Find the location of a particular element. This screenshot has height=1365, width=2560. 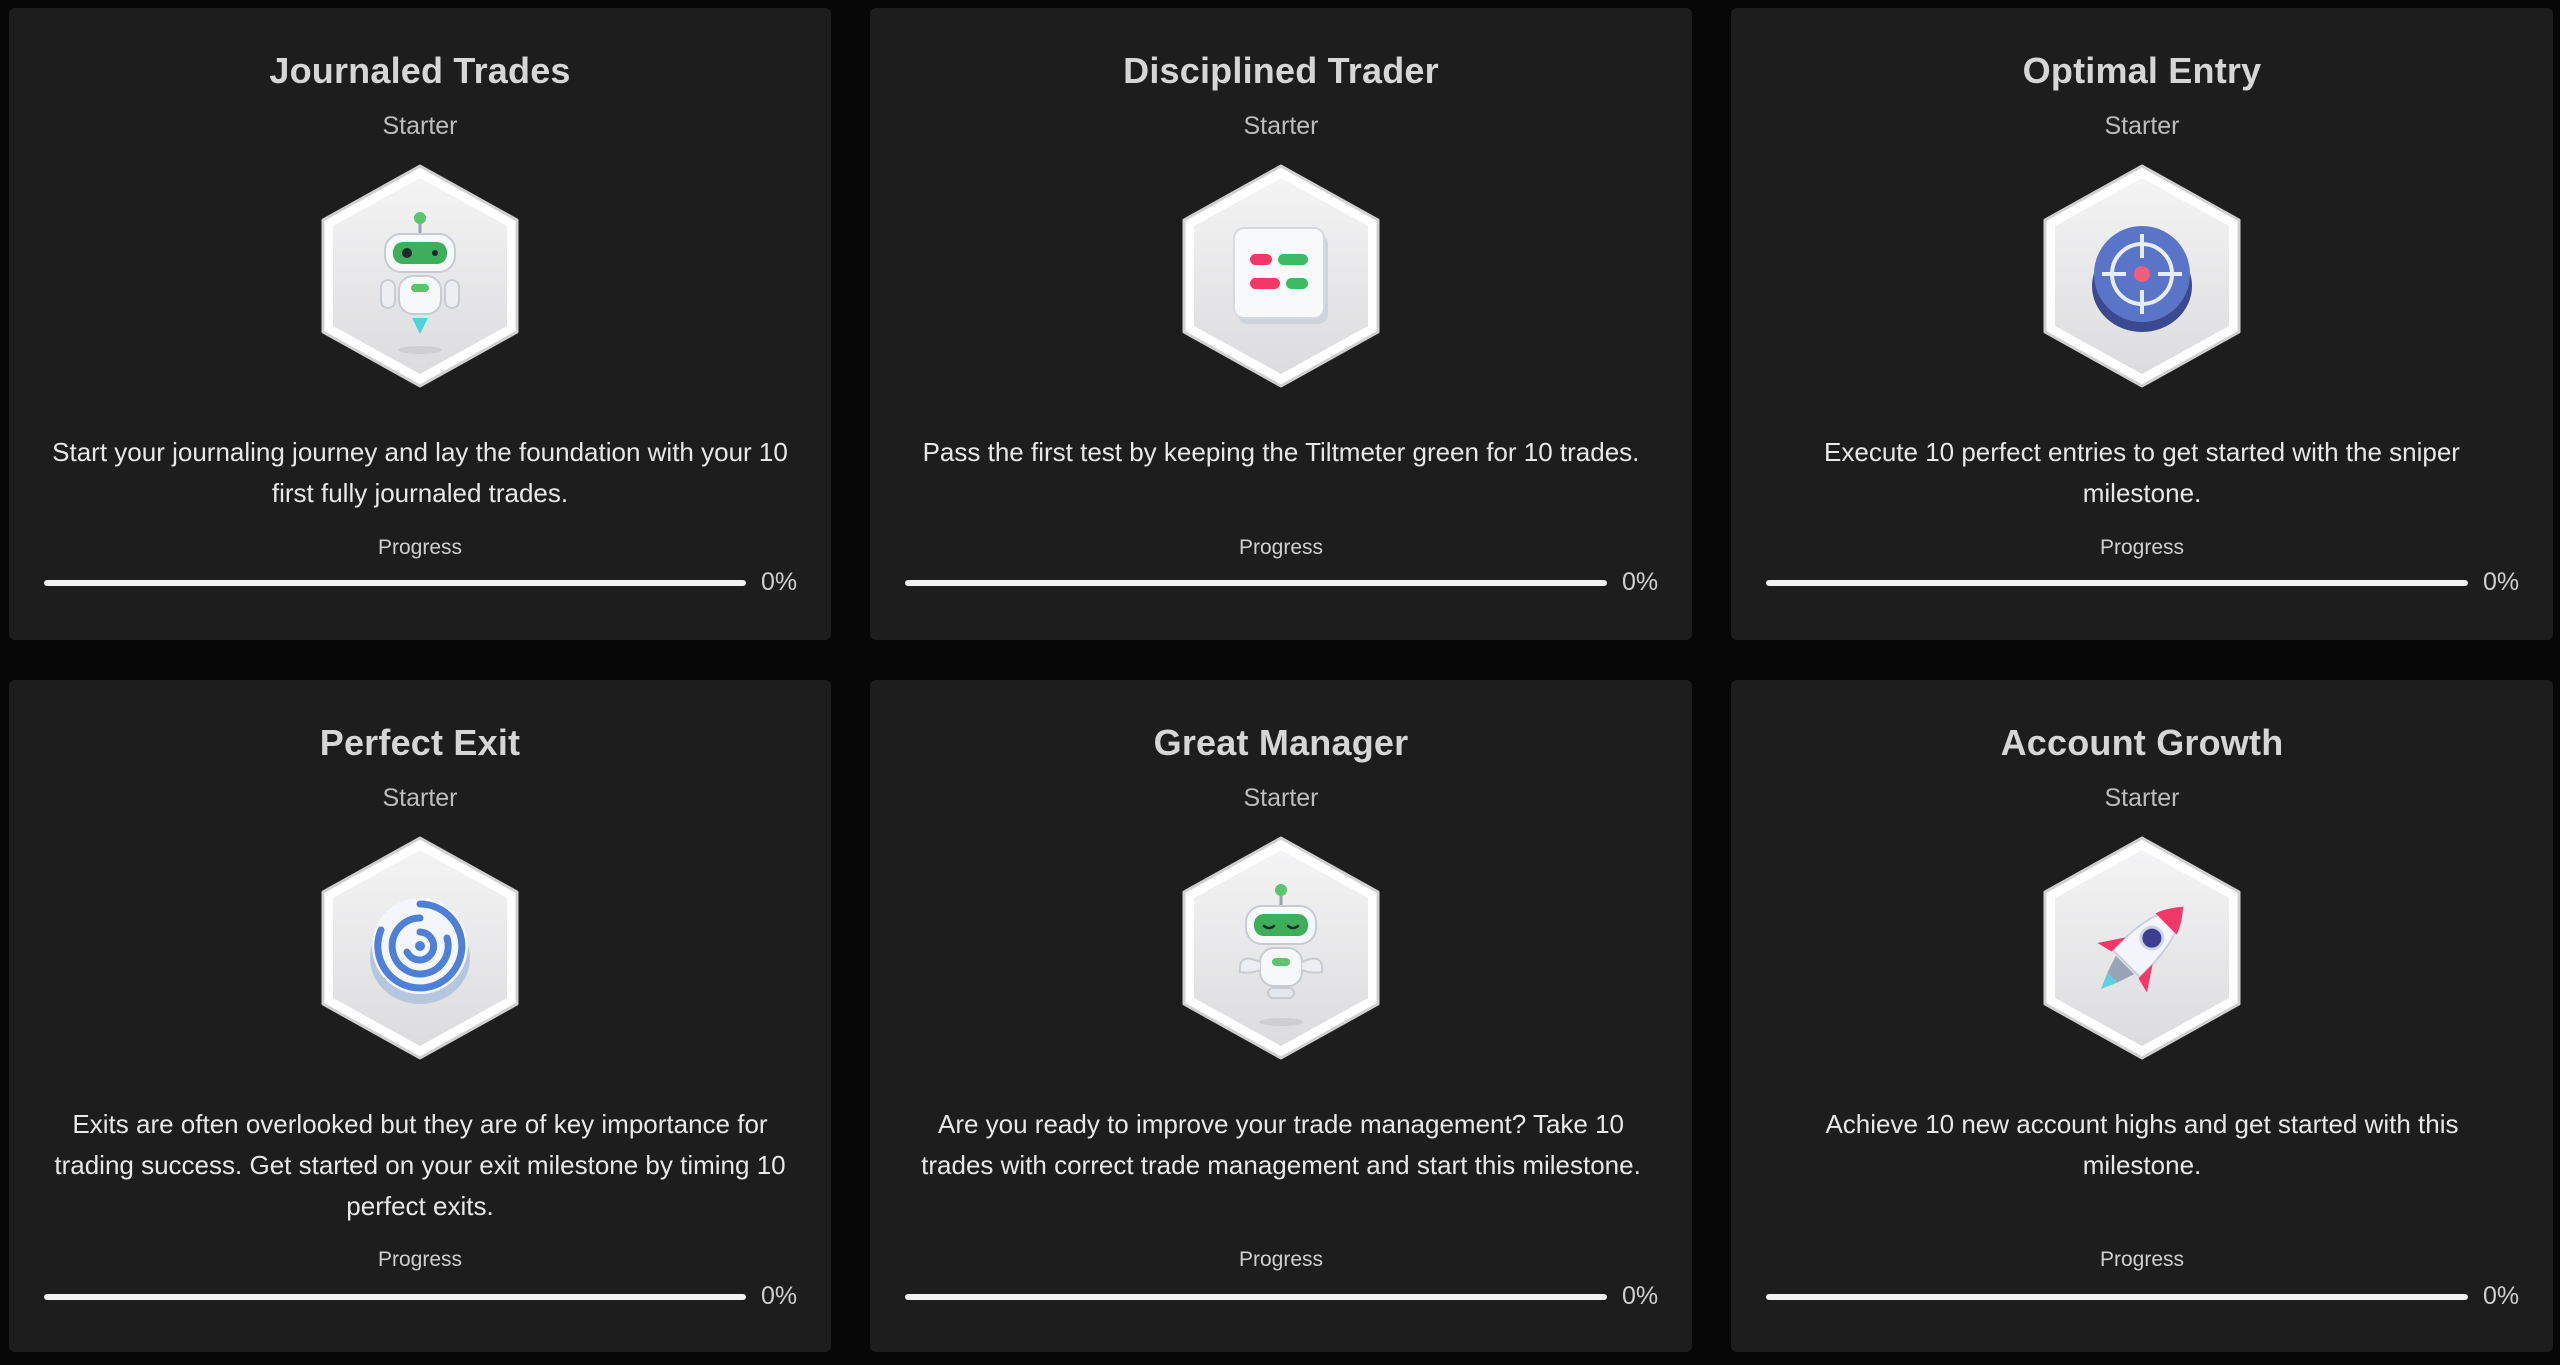

robot-manager-icon is located at coordinates (1281, 948).